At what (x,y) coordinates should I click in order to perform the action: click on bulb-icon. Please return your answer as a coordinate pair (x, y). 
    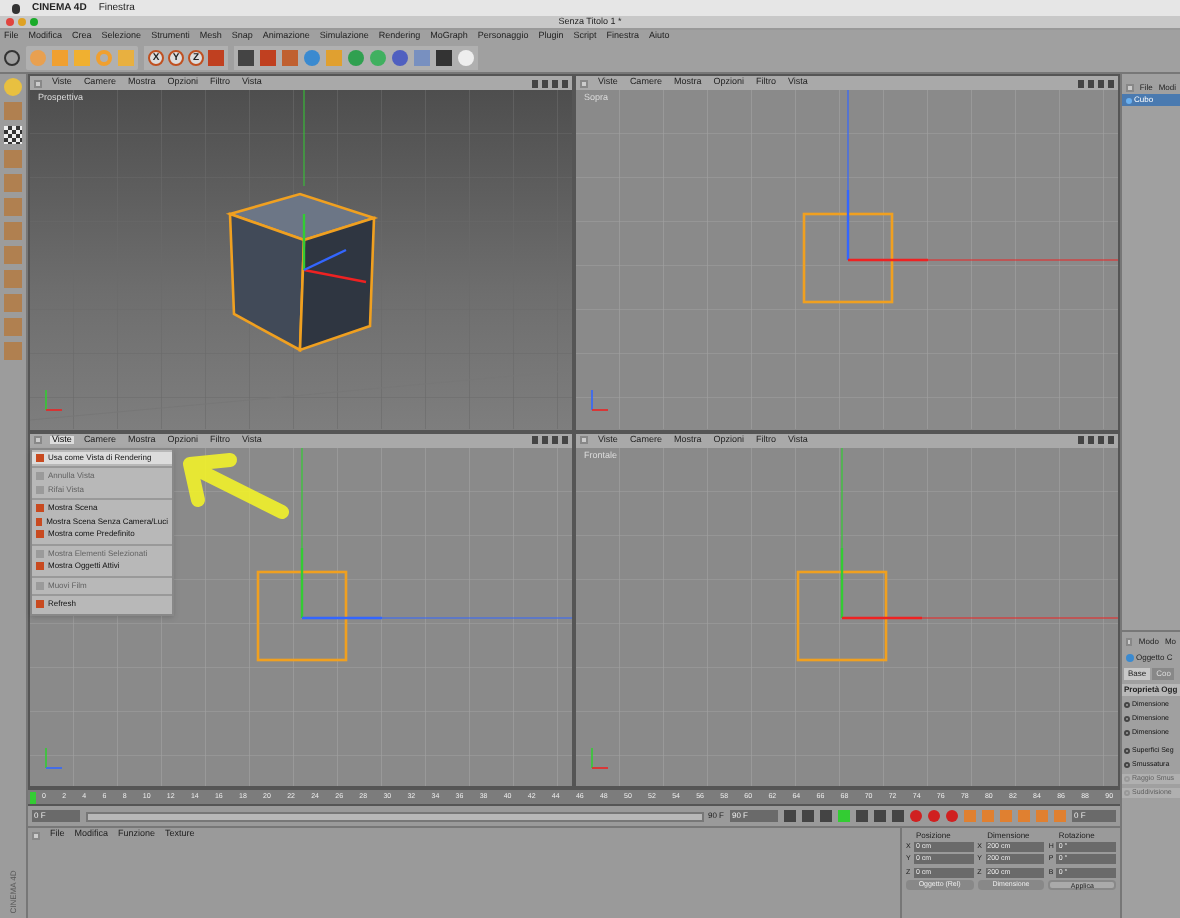
    Looking at the image, I should click on (13, 87).